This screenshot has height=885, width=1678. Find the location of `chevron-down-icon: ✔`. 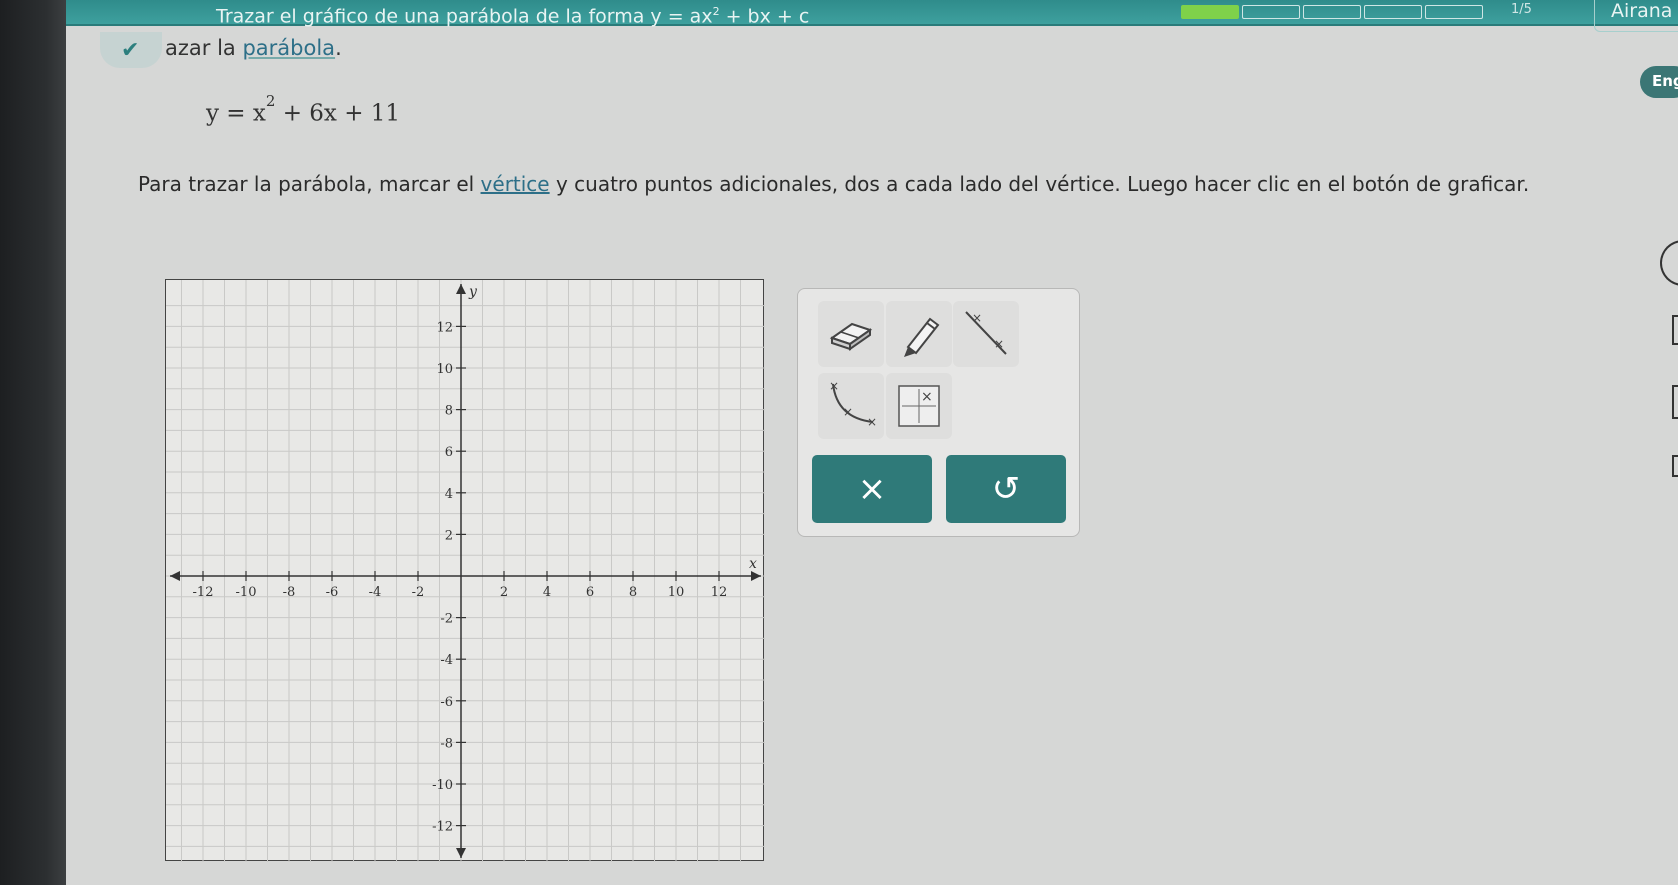

chevron-down-icon: ✔ is located at coordinates (130, 50).